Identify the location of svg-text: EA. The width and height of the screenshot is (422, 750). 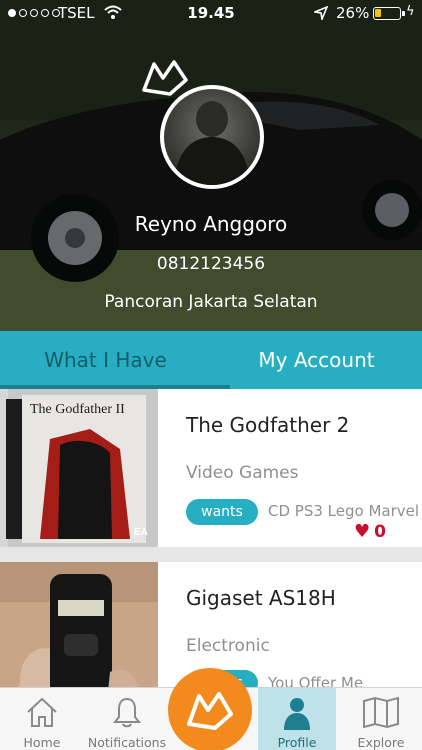
(141, 532).